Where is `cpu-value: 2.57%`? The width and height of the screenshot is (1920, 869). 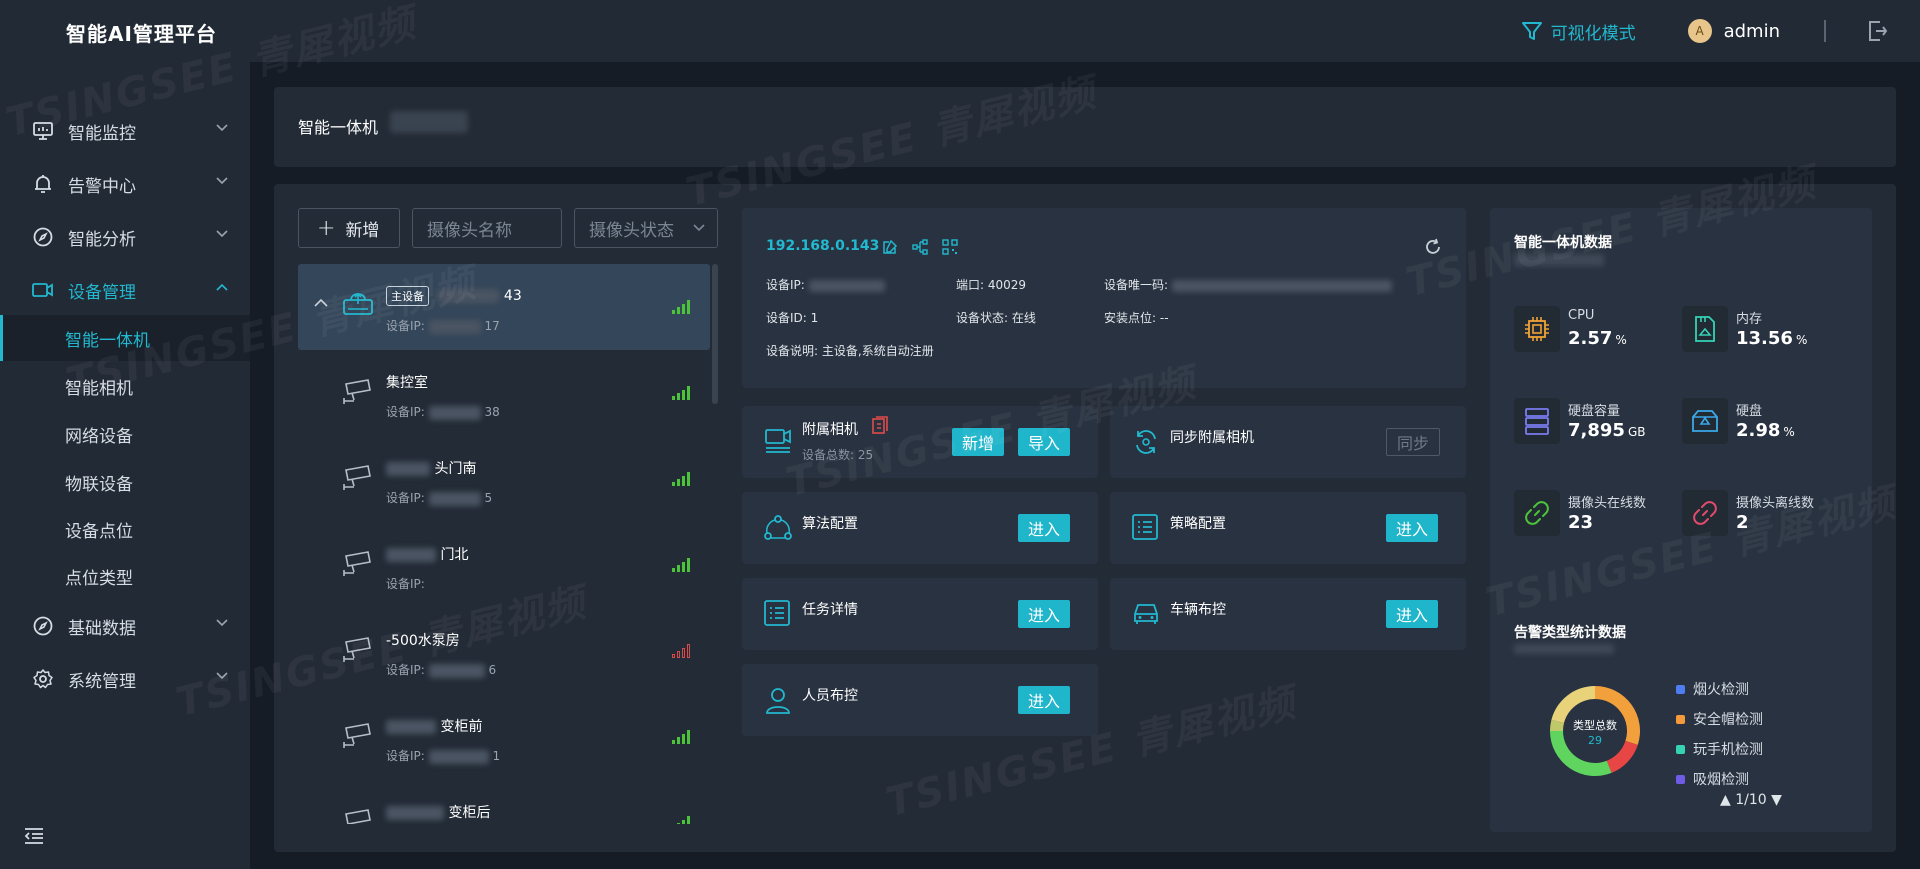
cpu-value: 2.57% is located at coordinates (1597, 338).